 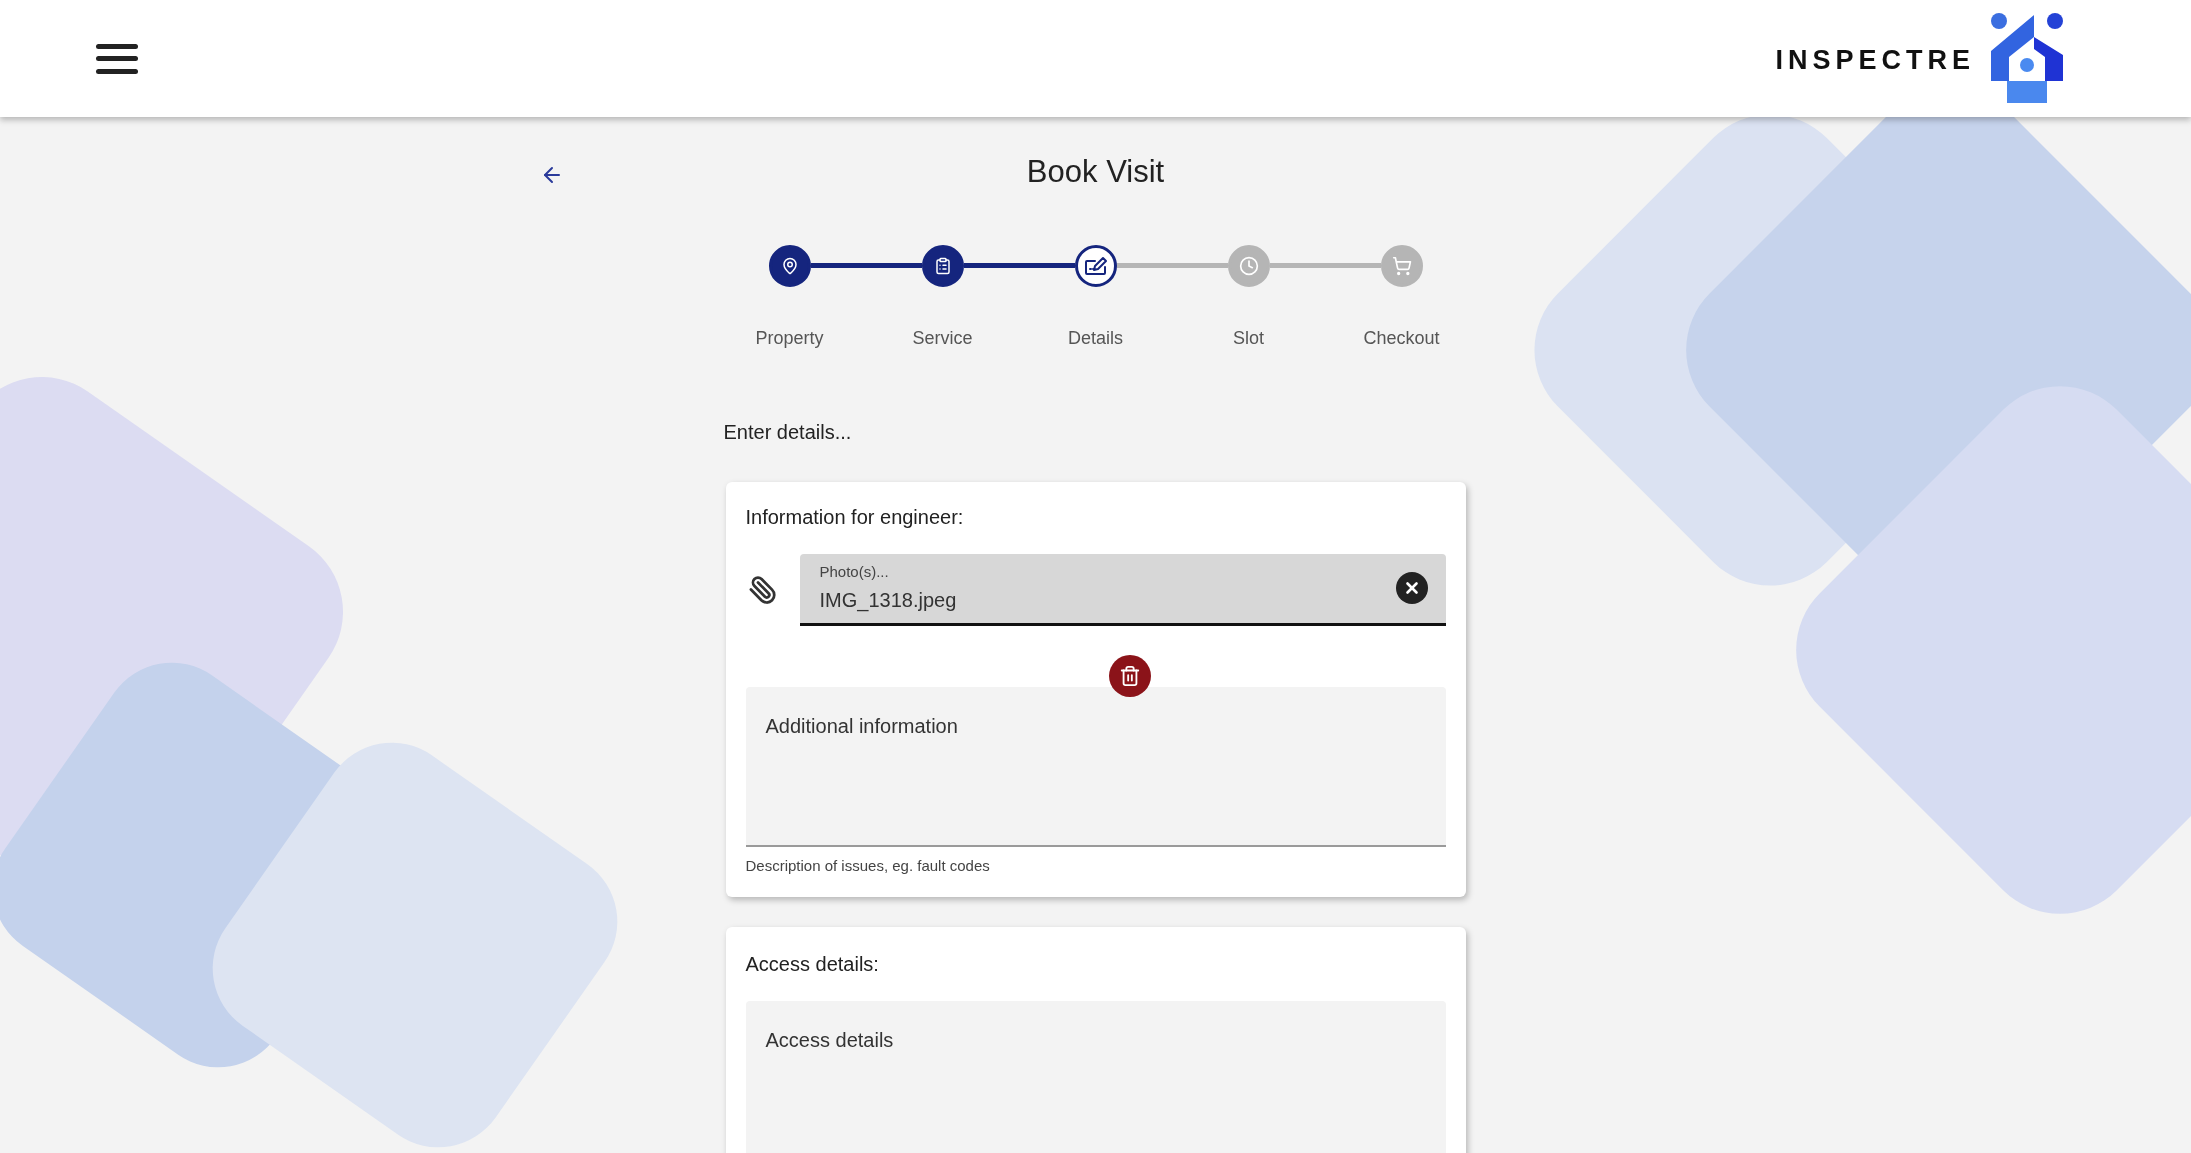 I want to click on page-title: Book Visit, so click(x=1095, y=172).